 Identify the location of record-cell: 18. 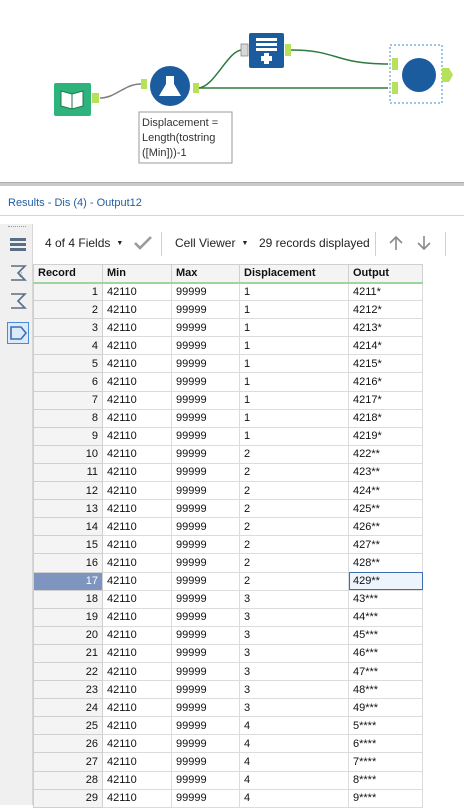
(68, 599).